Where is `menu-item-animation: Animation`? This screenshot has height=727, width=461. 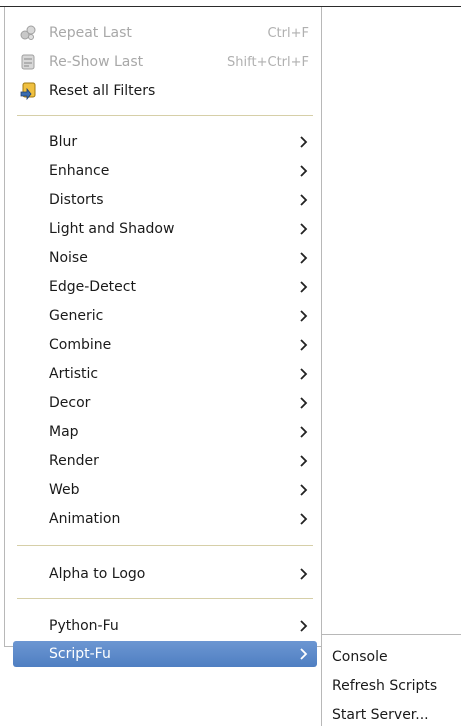
menu-item-animation: Animation is located at coordinates (165, 519).